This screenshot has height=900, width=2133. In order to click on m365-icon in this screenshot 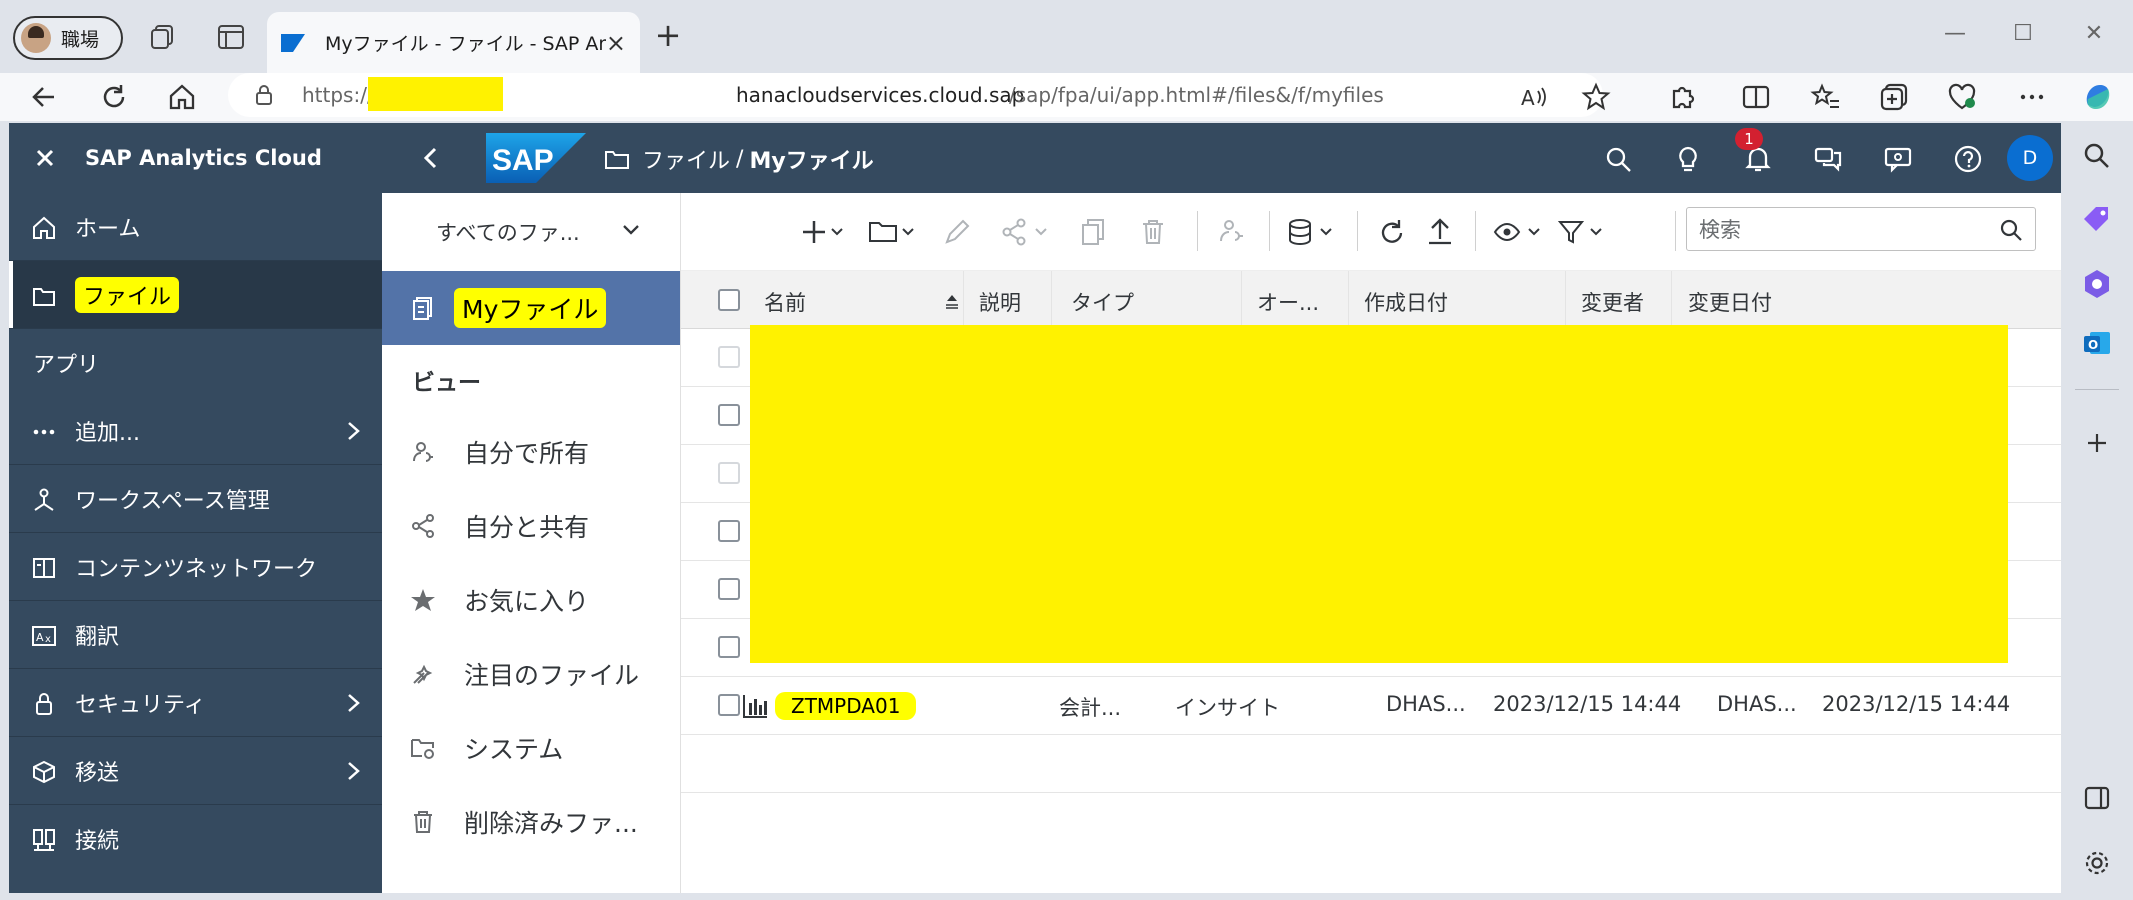, I will do `click(2097, 284)`.